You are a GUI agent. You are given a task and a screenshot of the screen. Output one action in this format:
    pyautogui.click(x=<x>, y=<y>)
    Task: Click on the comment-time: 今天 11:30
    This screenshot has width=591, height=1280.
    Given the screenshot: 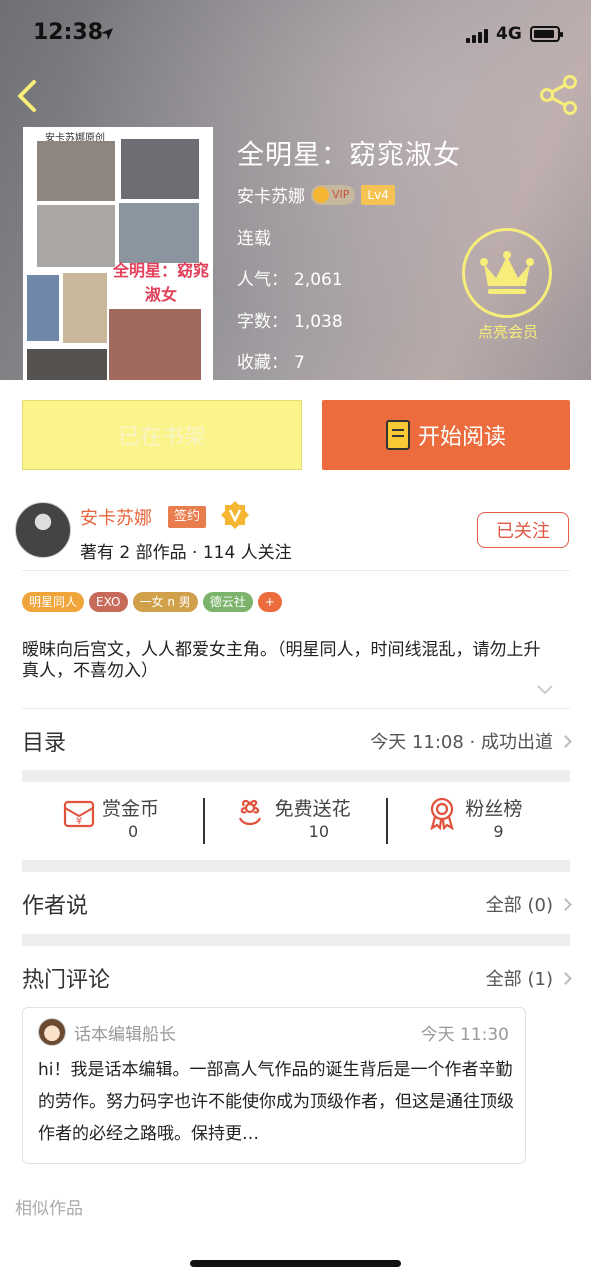 What is the action you would take?
    pyautogui.click(x=464, y=1035)
    